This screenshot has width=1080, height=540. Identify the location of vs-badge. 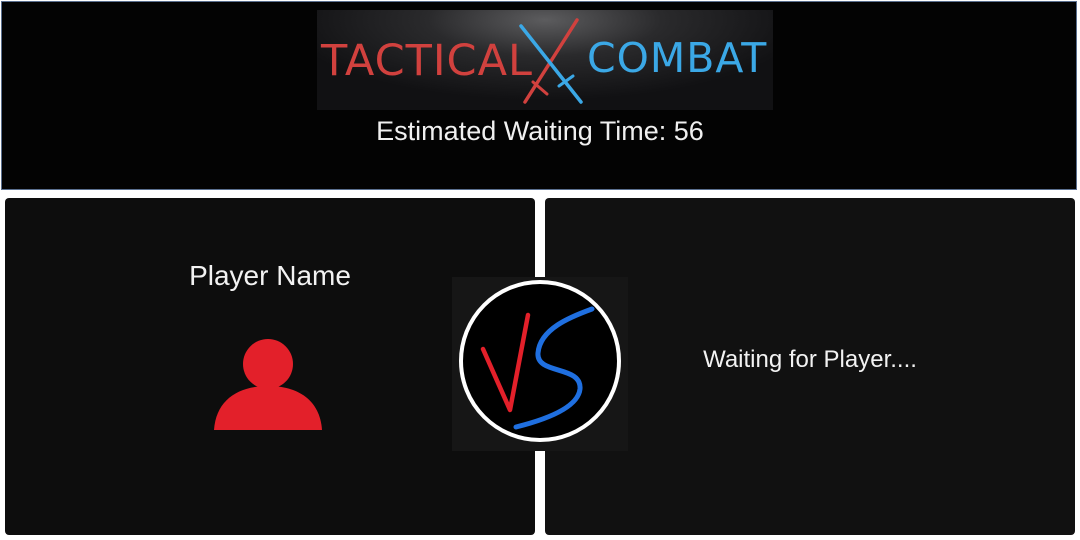
(540, 364).